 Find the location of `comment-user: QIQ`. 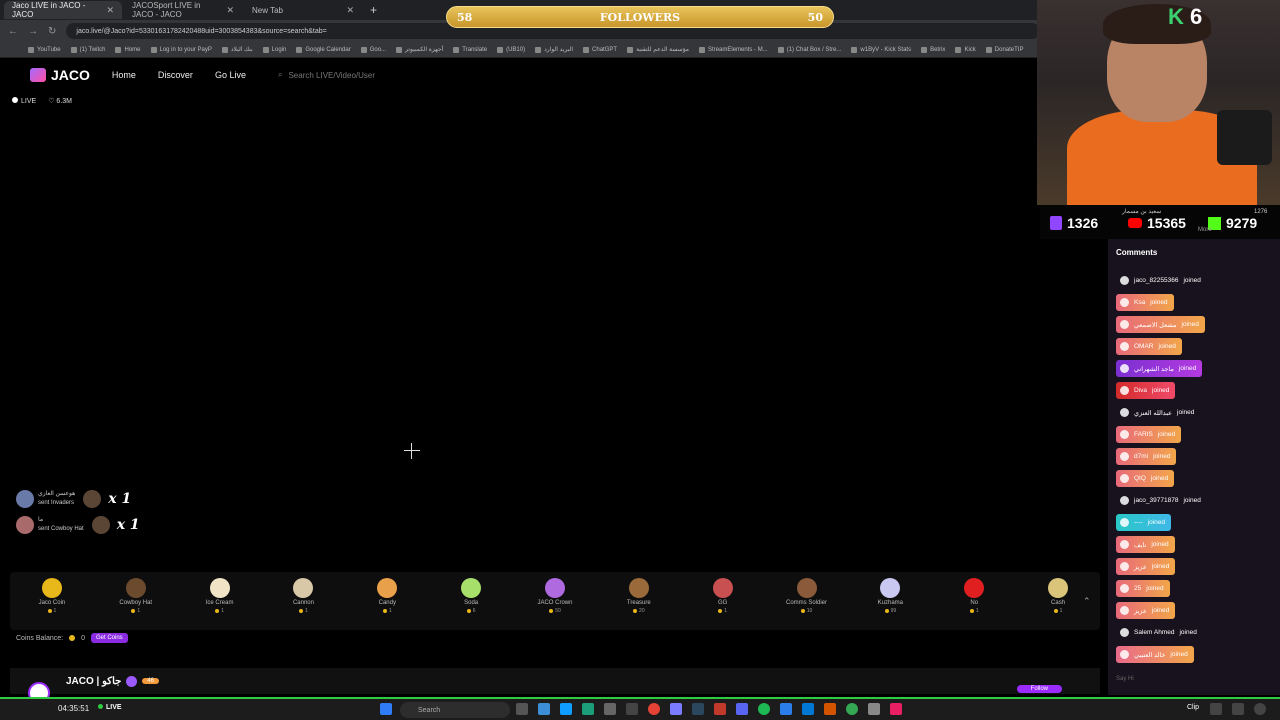

comment-user: QIQ is located at coordinates (1140, 478).